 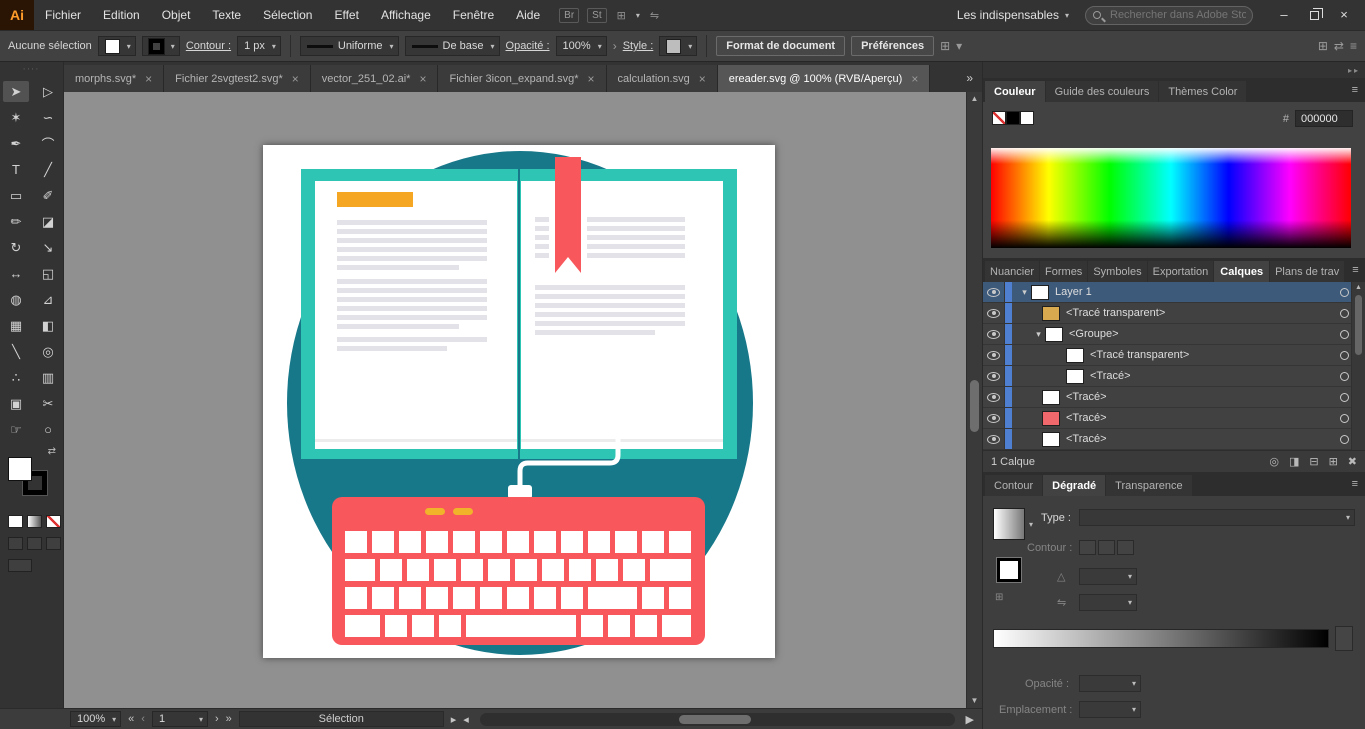 What do you see at coordinates (581, 46) in the screenshot?
I see `opacity-dropdown: 100% ▾` at bounding box center [581, 46].